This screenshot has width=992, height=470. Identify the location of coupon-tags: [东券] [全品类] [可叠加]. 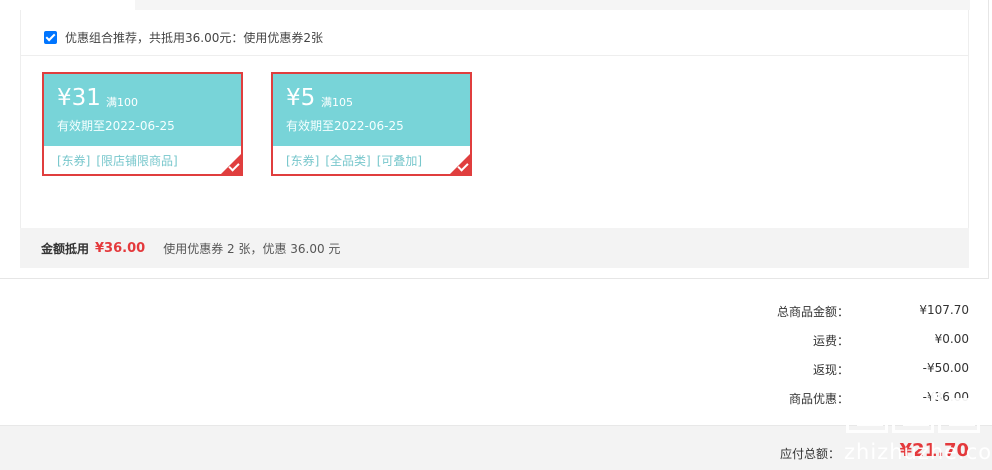
(357, 160).